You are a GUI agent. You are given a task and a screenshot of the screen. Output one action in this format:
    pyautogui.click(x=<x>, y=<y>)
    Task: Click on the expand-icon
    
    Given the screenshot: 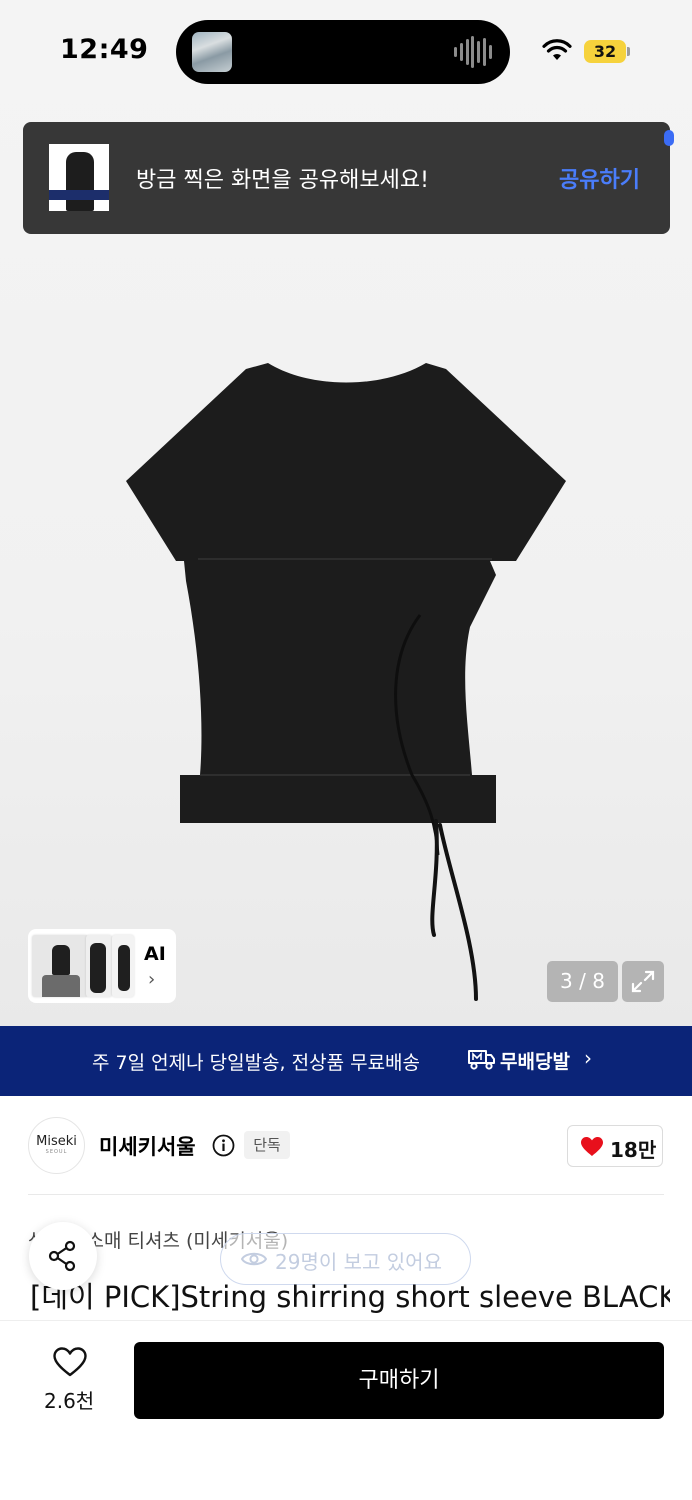 What is the action you would take?
    pyautogui.click(x=643, y=981)
    